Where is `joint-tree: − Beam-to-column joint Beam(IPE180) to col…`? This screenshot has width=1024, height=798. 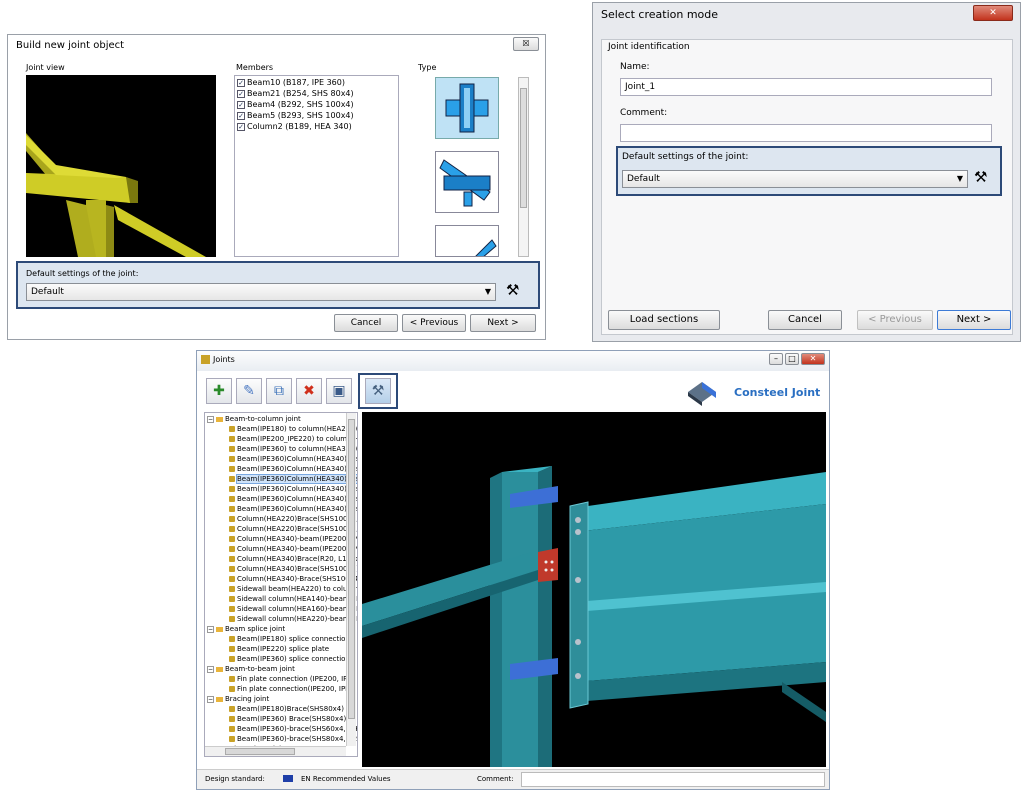
joint-tree: − Beam-to-column joint Beam(IPE180) to col… is located at coordinates (281, 584).